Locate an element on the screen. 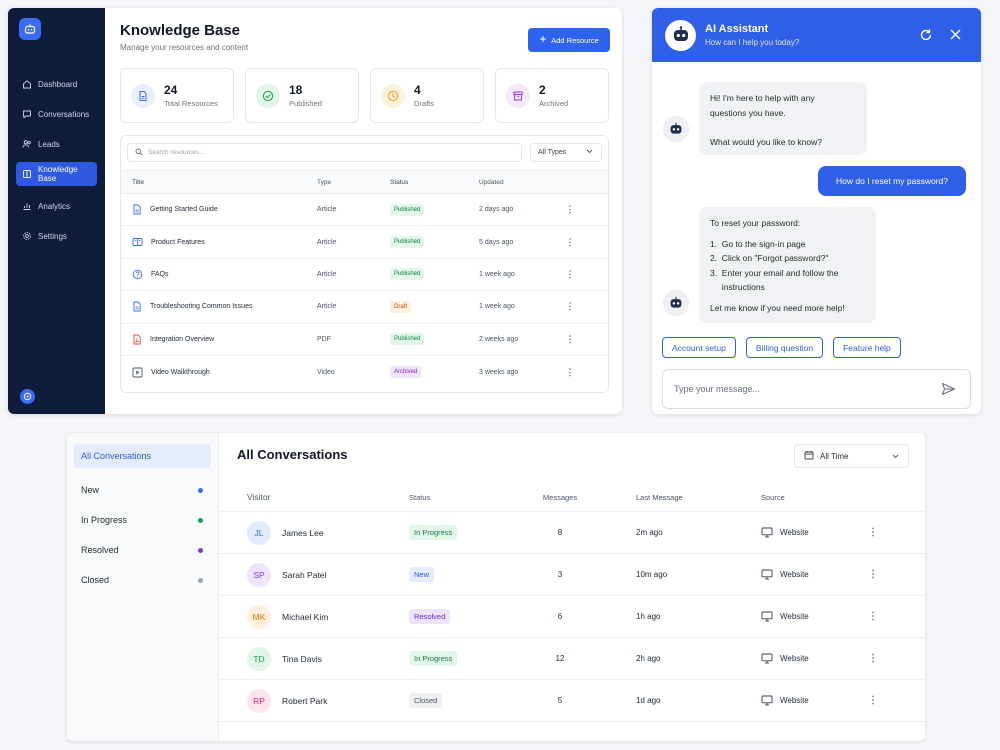 Image resolution: width=1000 pixels, height=750 pixels. chat-title: AI Assistant is located at coordinates (737, 29).